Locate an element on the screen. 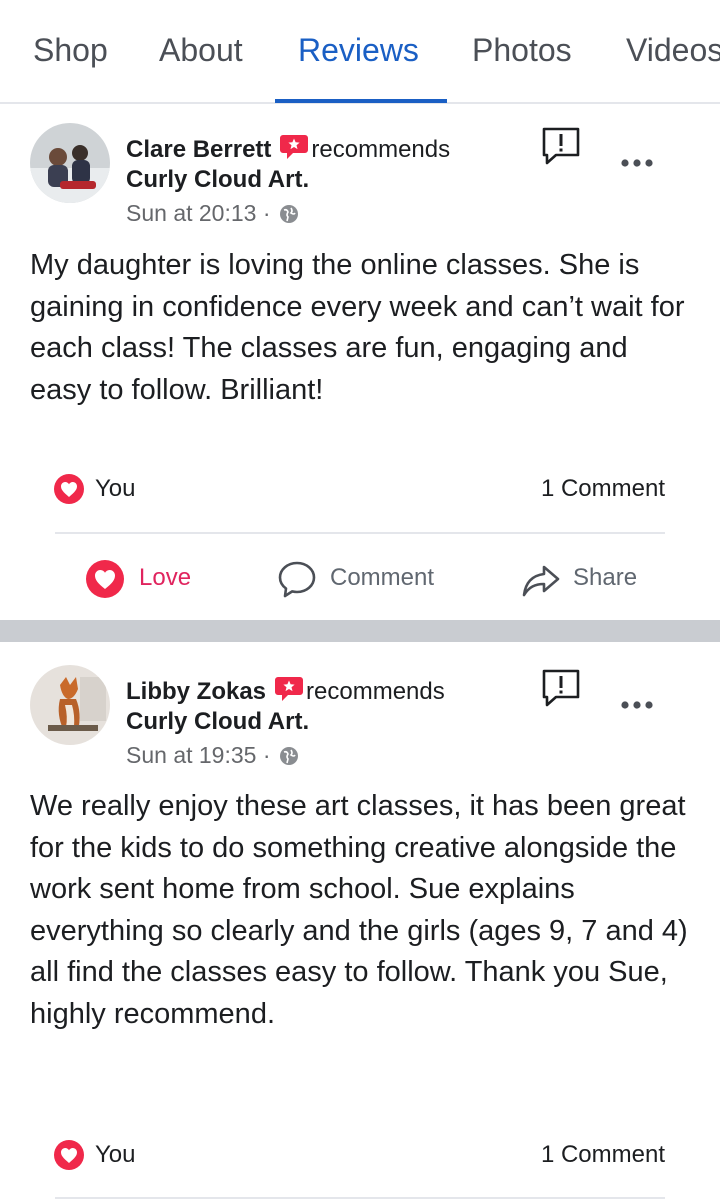 This screenshot has height=1202, width=720. love-button: Love is located at coordinates (144, 580).